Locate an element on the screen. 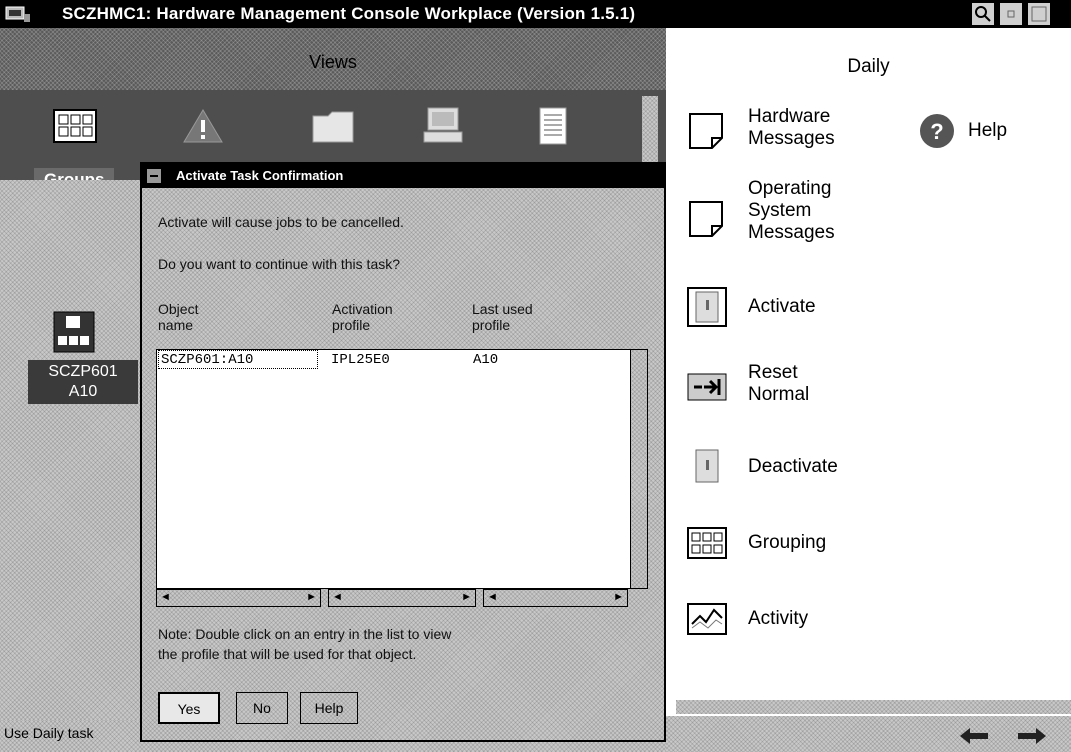 Image resolution: width=1071 pixels, height=752 pixels. help-icon is located at coordinates (983, 14).